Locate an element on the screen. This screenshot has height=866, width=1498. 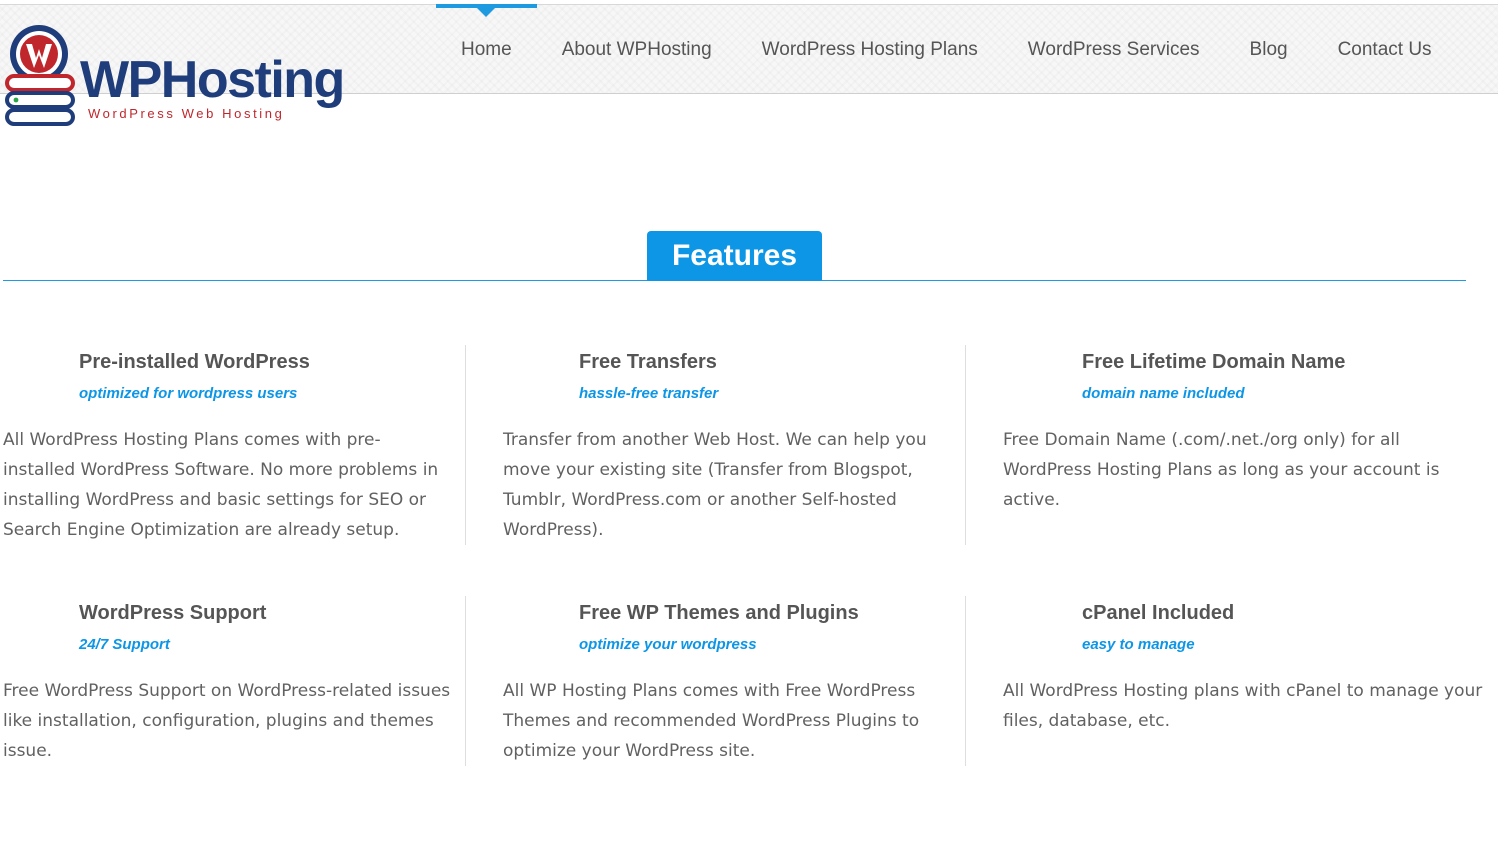
nav-services-label: WordPress Services is located at coordinates (1113, 49).